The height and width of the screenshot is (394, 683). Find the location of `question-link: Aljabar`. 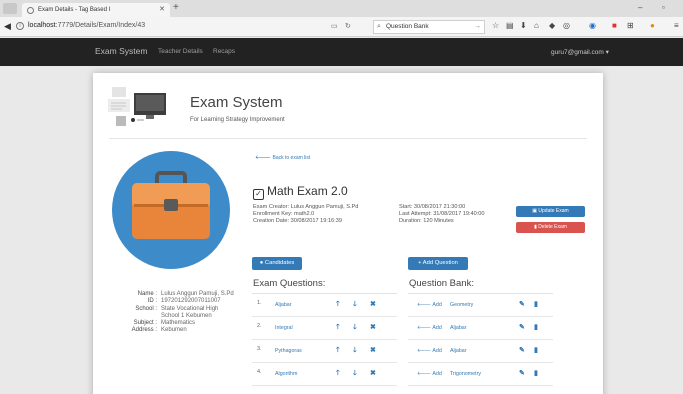

question-link: Aljabar is located at coordinates (283, 305).